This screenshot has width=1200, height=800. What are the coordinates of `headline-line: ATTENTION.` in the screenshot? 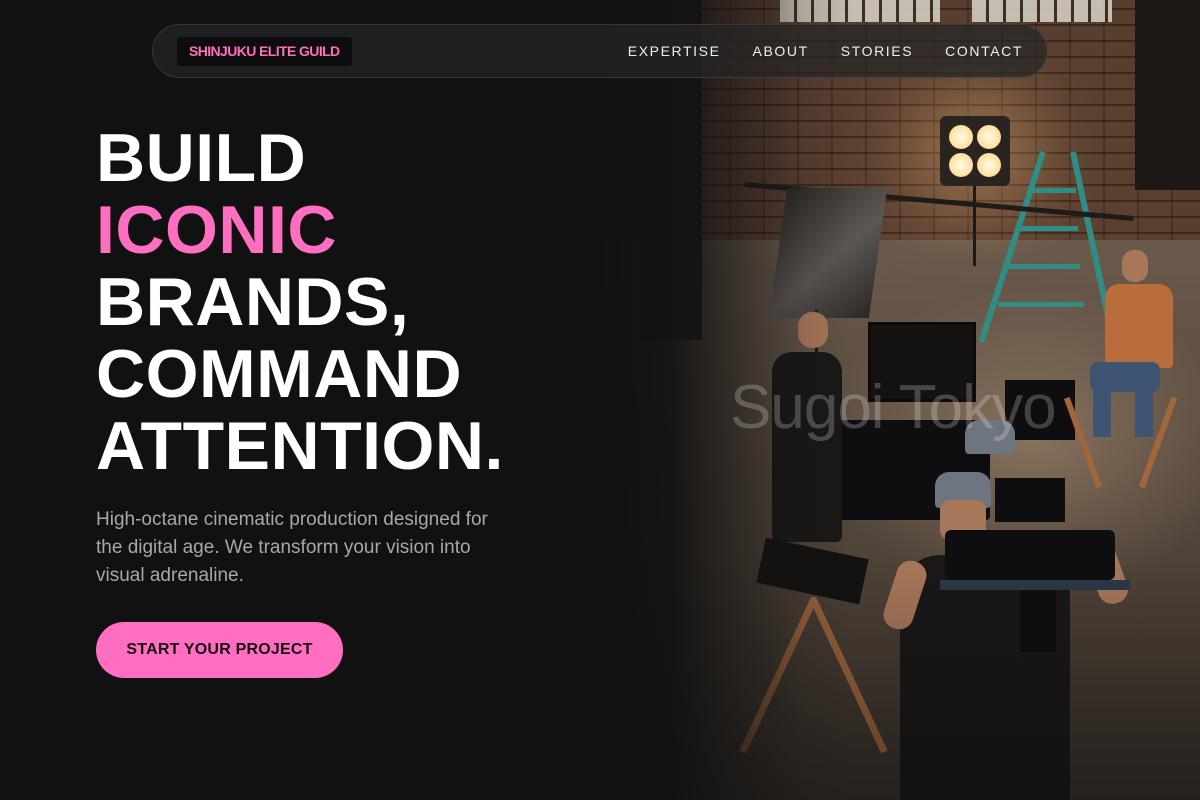 It's located at (300, 446).